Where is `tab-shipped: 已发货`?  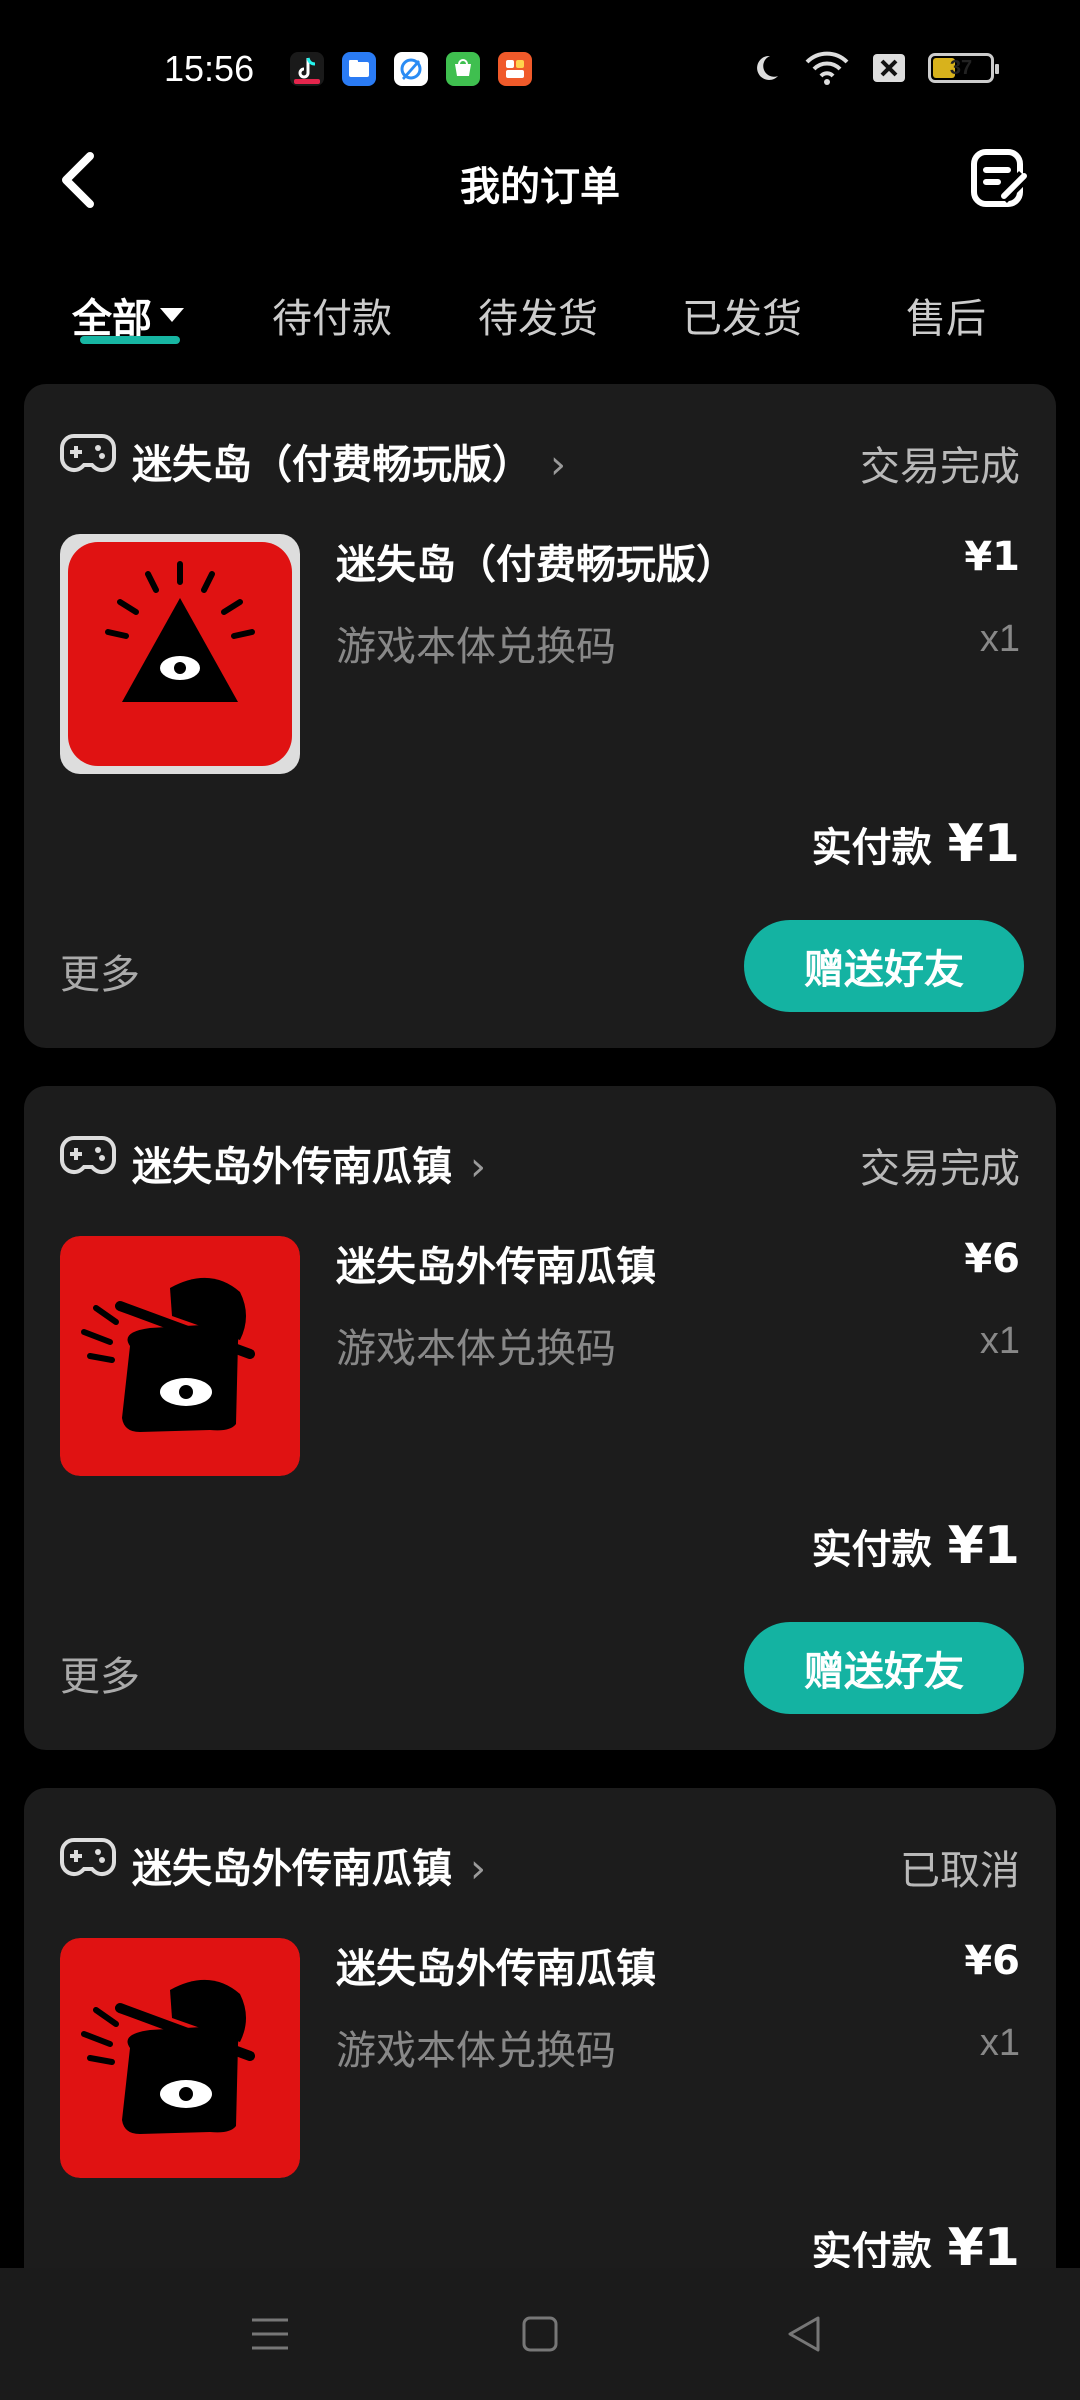
tab-shipped: 已发货 is located at coordinates (742, 315).